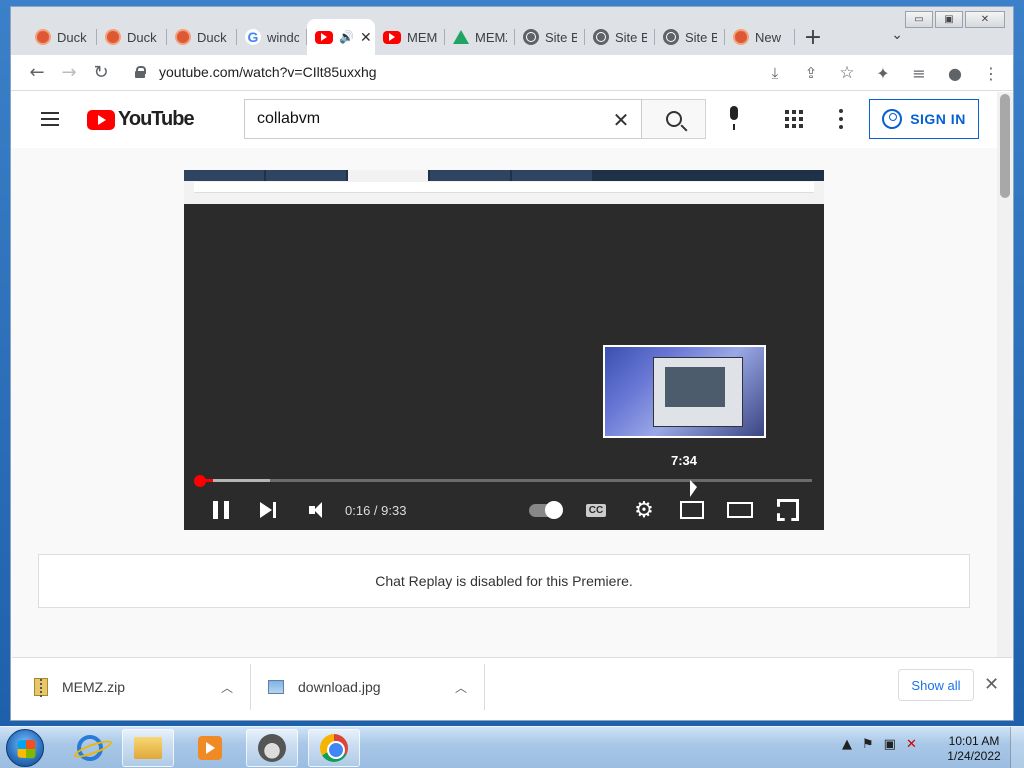  I want to click on search-query: collabvm, so click(288, 119).